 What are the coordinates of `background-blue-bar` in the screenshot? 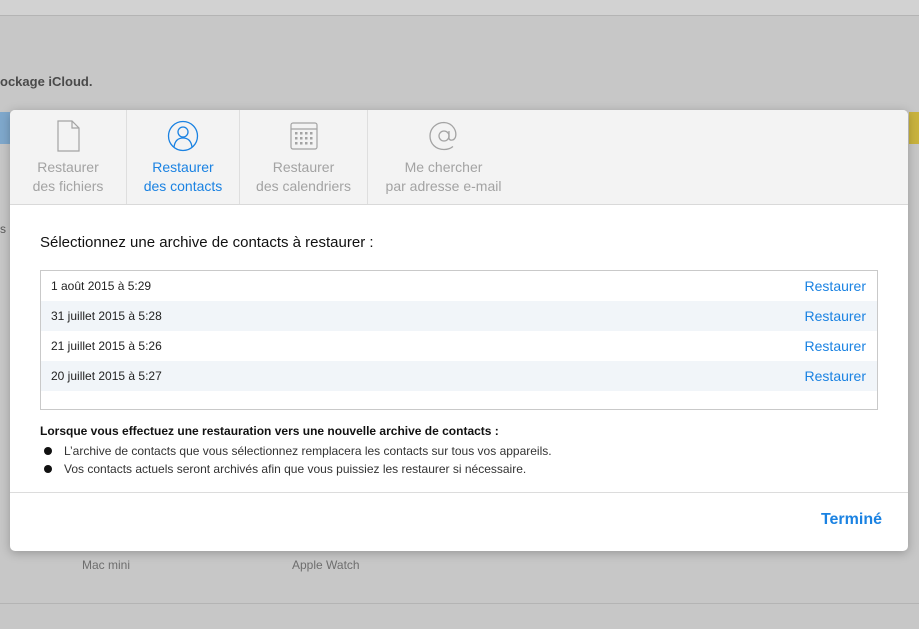 It's located at (5, 128).